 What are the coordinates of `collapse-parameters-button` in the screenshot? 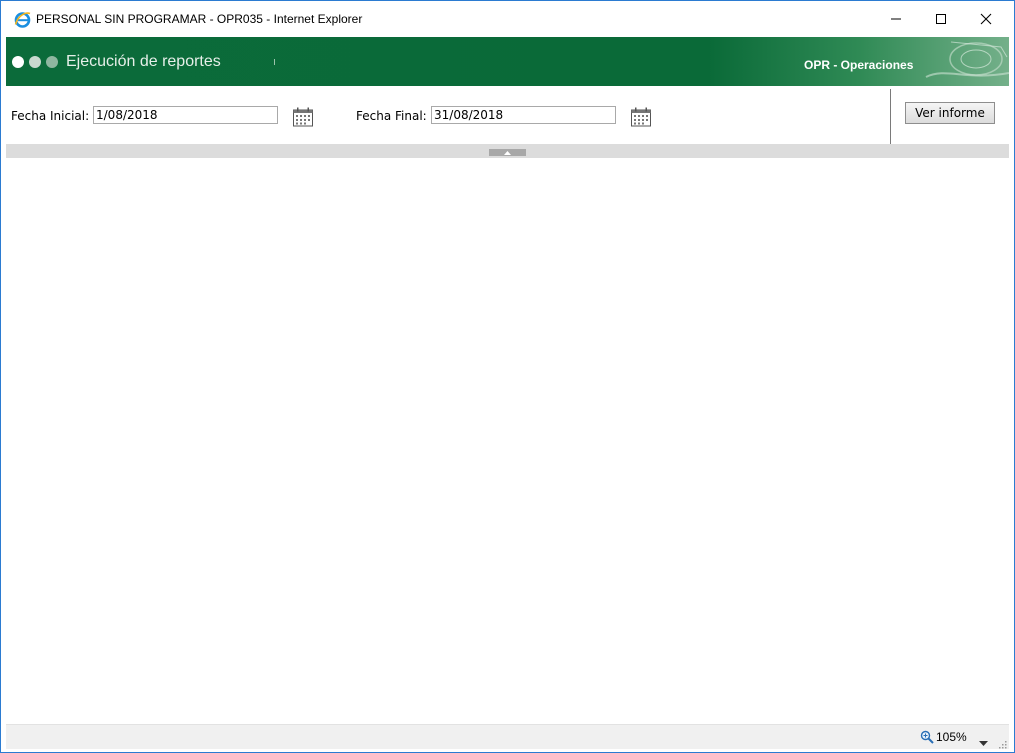 It's located at (507, 152).